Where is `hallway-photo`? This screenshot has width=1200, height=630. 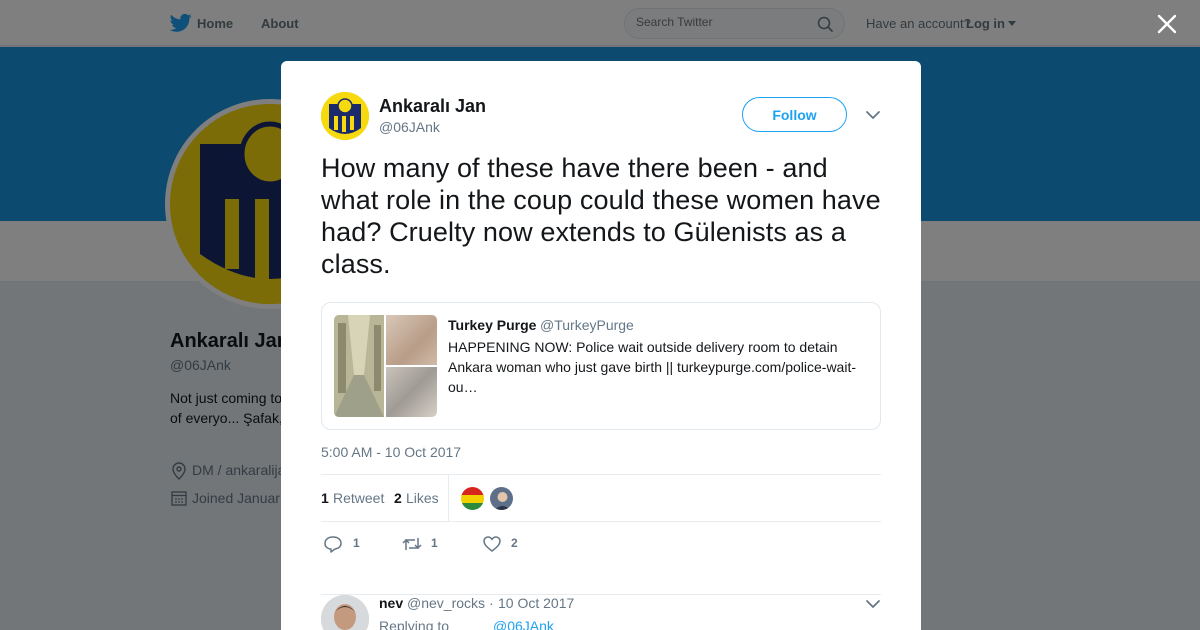
hallway-photo is located at coordinates (359, 366).